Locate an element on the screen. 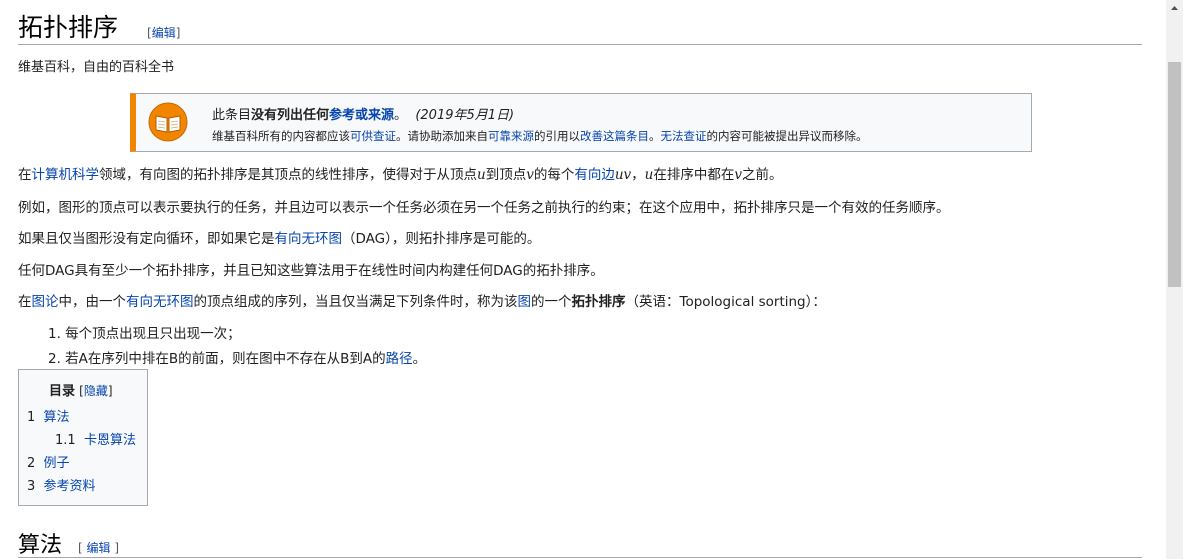 This screenshot has height=559, width=1183. vertical-scrollbar is located at coordinates (1174, 279).